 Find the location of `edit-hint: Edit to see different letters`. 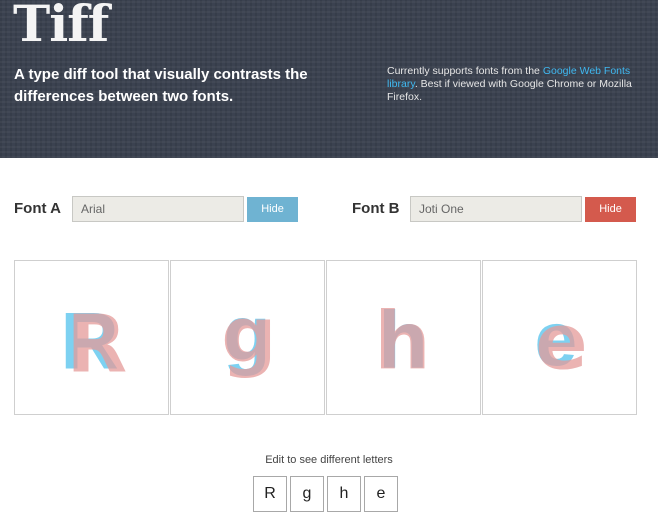

edit-hint: Edit to see different letters is located at coordinates (329, 460).